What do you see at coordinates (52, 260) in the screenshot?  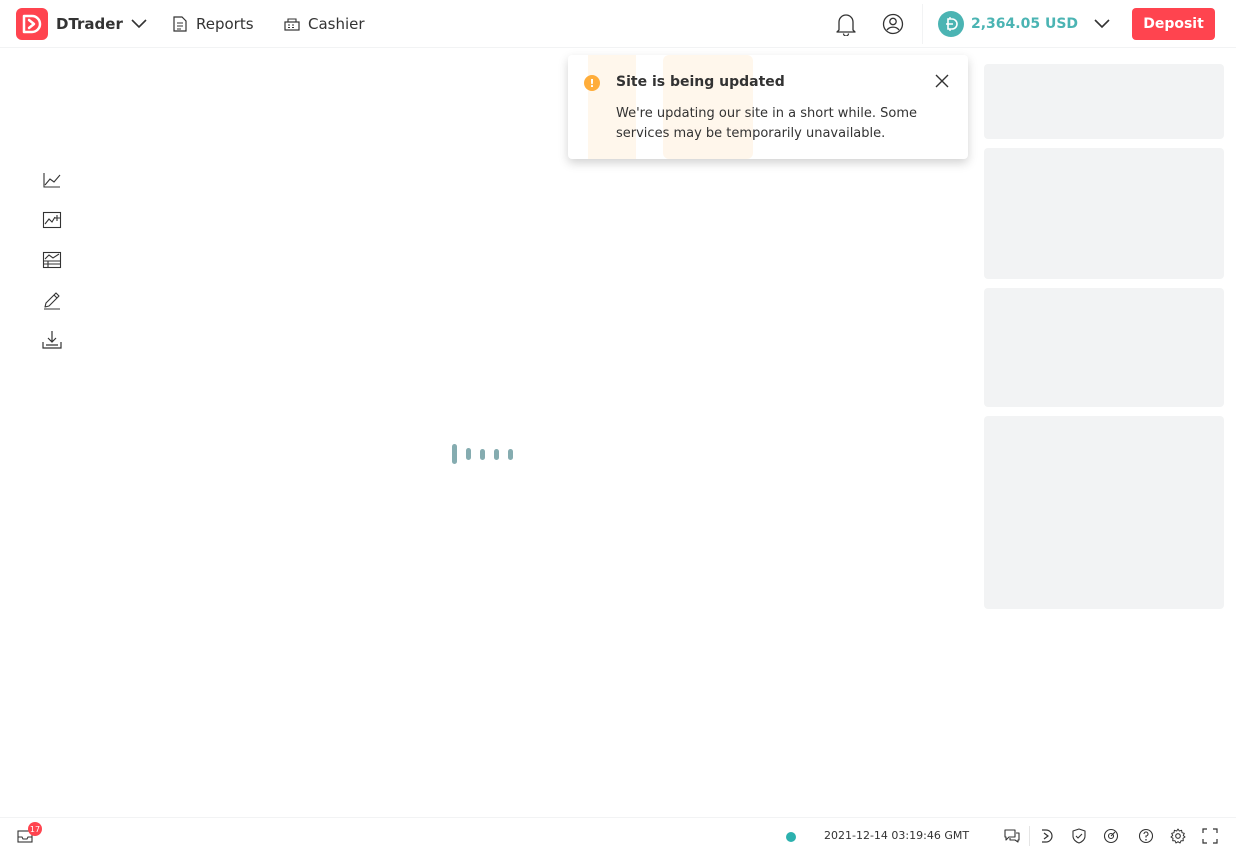 I see `studies-icon` at bounding box center [52, 260].